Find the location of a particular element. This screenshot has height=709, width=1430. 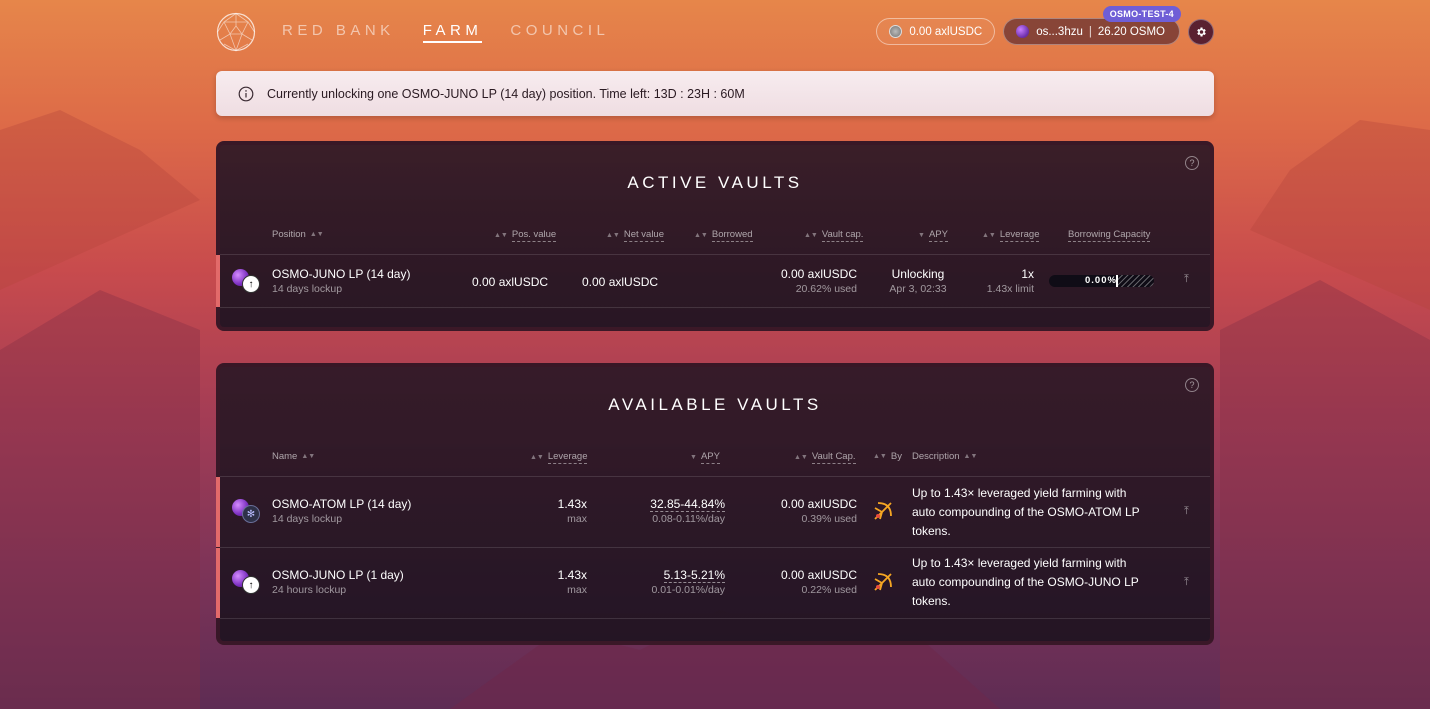

vault-apy-value: 5.13-5.21% is located at coordinates (694, 575).